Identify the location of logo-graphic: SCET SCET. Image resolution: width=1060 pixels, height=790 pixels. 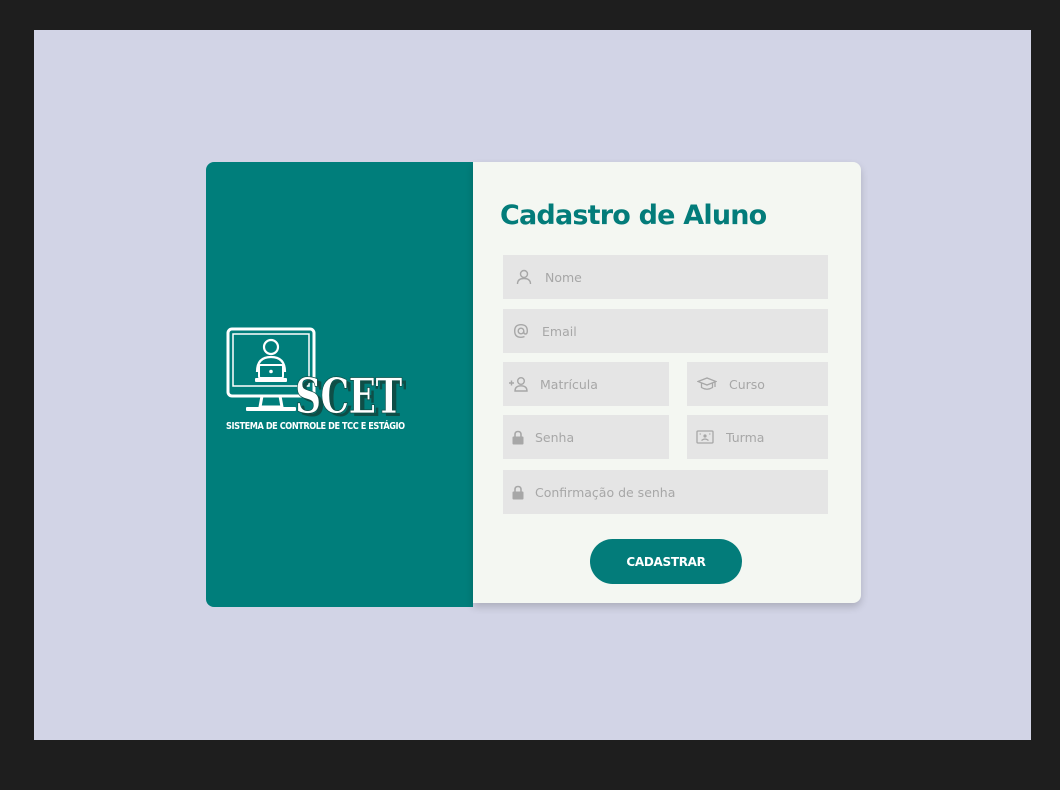
(316, 373).